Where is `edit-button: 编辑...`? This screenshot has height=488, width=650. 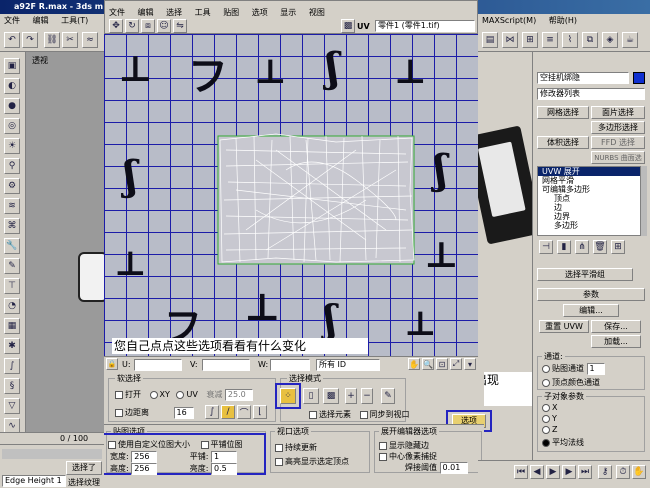
edit-button: 编辑... is located at coordinates (591, 310).